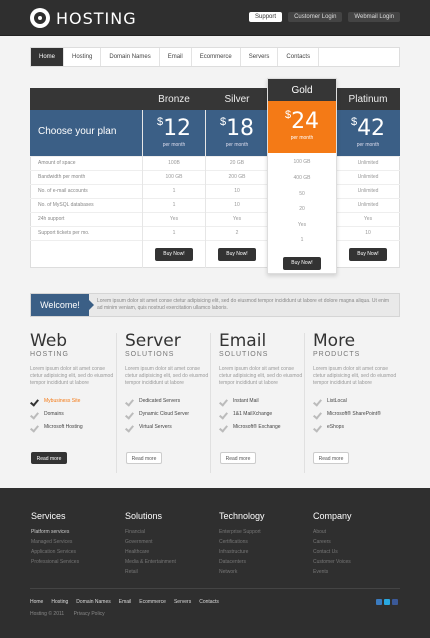 The image size is (430, 638). What do you see at coordinates (395, 602) in the screenshot?
I see `facebook-icon` at bounding box center [395, 602].